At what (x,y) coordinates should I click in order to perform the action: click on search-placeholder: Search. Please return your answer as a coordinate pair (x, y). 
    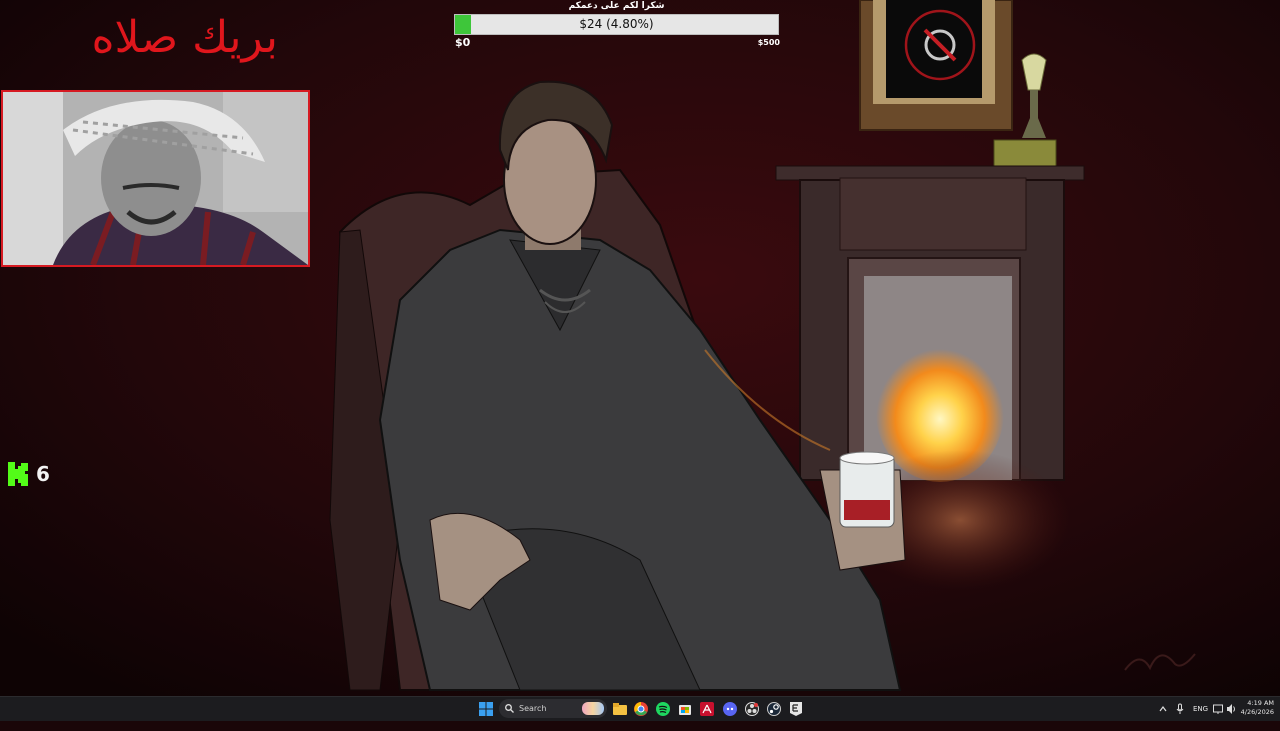
    Looking at the image, I should click on (533, 708).